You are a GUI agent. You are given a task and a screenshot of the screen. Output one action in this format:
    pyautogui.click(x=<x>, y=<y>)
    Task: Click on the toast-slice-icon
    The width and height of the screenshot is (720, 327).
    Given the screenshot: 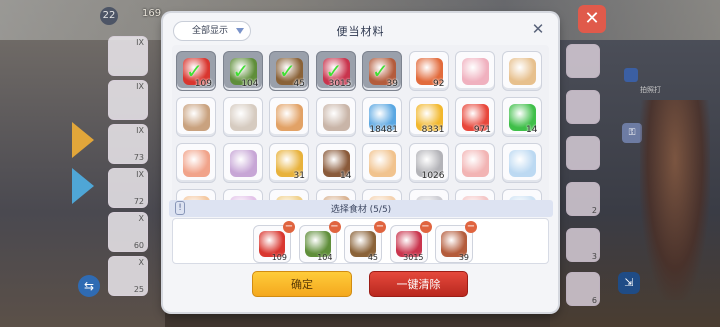 What is the action you would take?
    pyautogui.click(x=382, y=163)
    